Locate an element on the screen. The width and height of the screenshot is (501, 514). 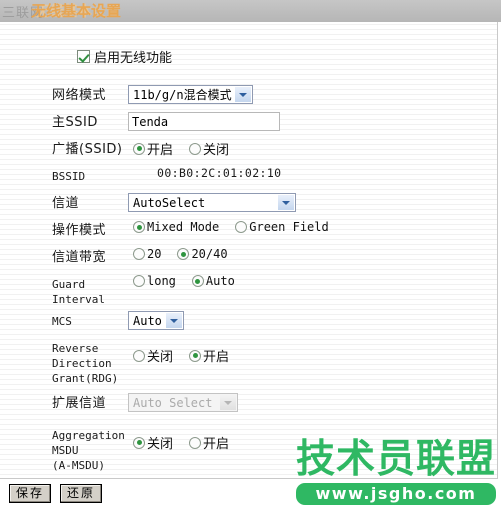
channel-bandwidth-option-20-label: 20 is located at coordinates (154, 254).